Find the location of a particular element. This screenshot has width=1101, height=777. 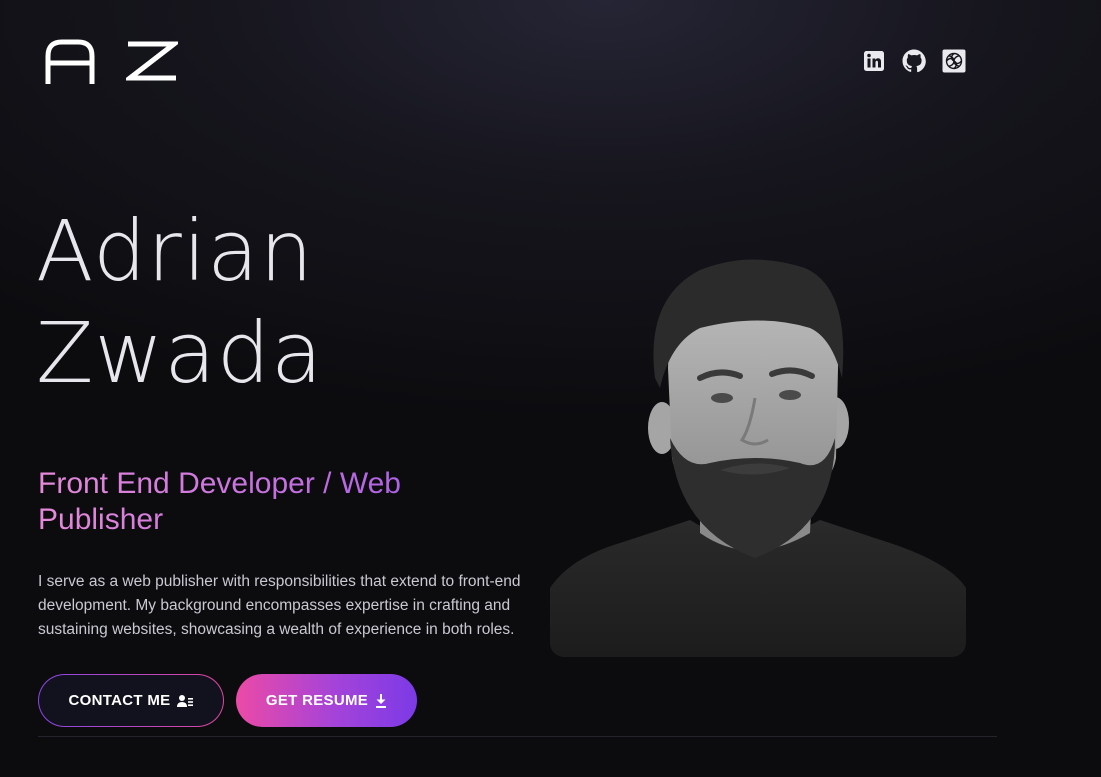

linkedin-icon is located at coordinates (874, 61).